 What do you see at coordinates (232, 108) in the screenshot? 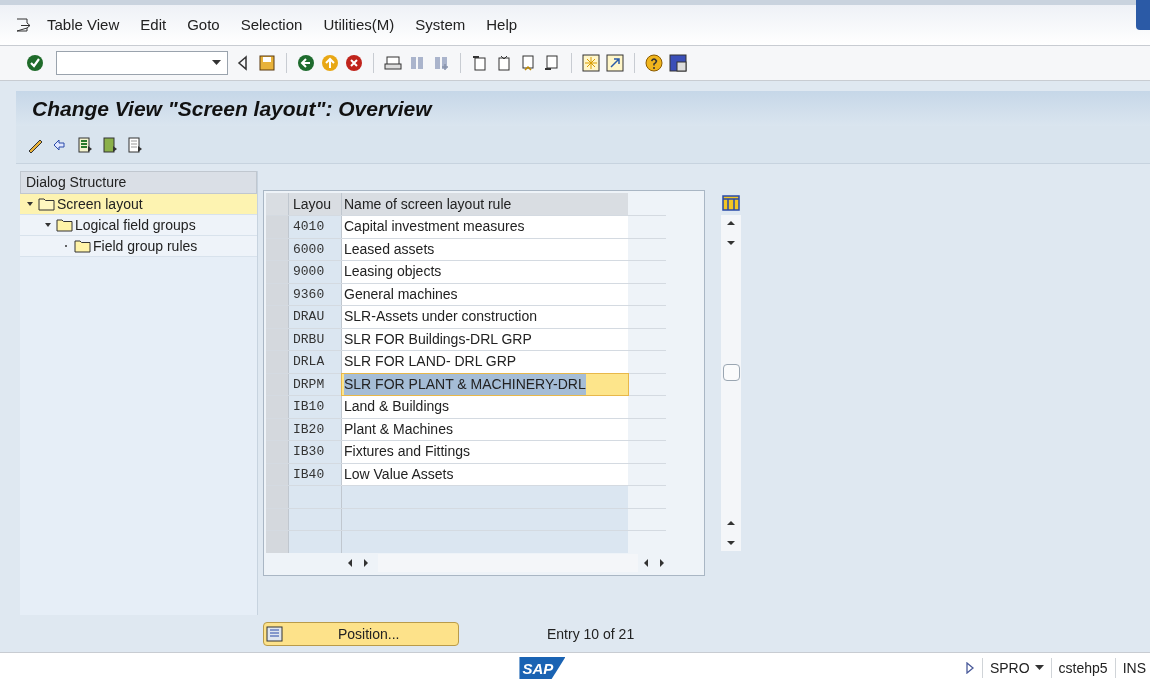
I see `screen-title: Change View "Screen layout": Overview` at bounding box center [232, 108].